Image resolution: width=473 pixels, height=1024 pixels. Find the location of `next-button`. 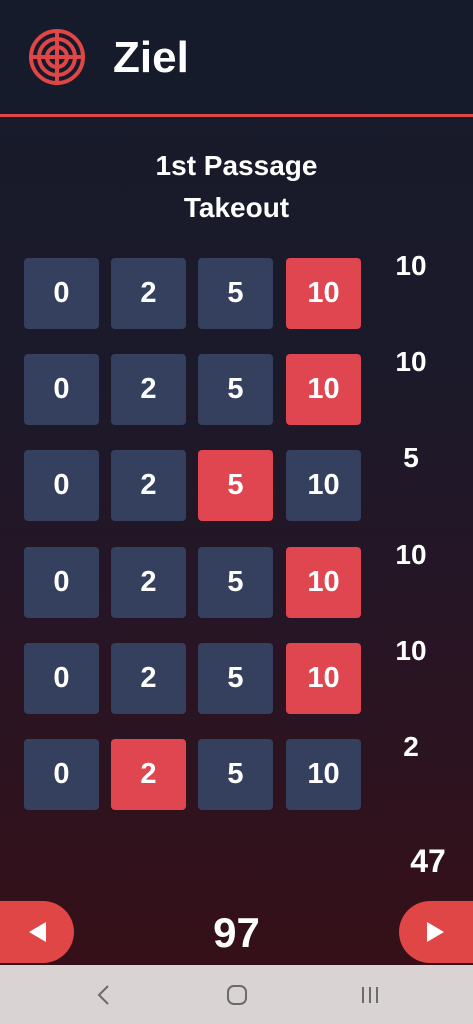

next-button is located at coordinates (436, 932).